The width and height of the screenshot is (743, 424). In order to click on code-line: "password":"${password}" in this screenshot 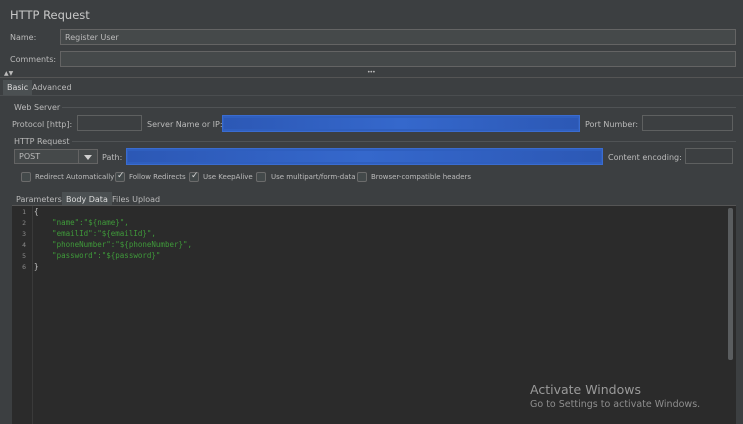, I will do `click(97, 255)`.